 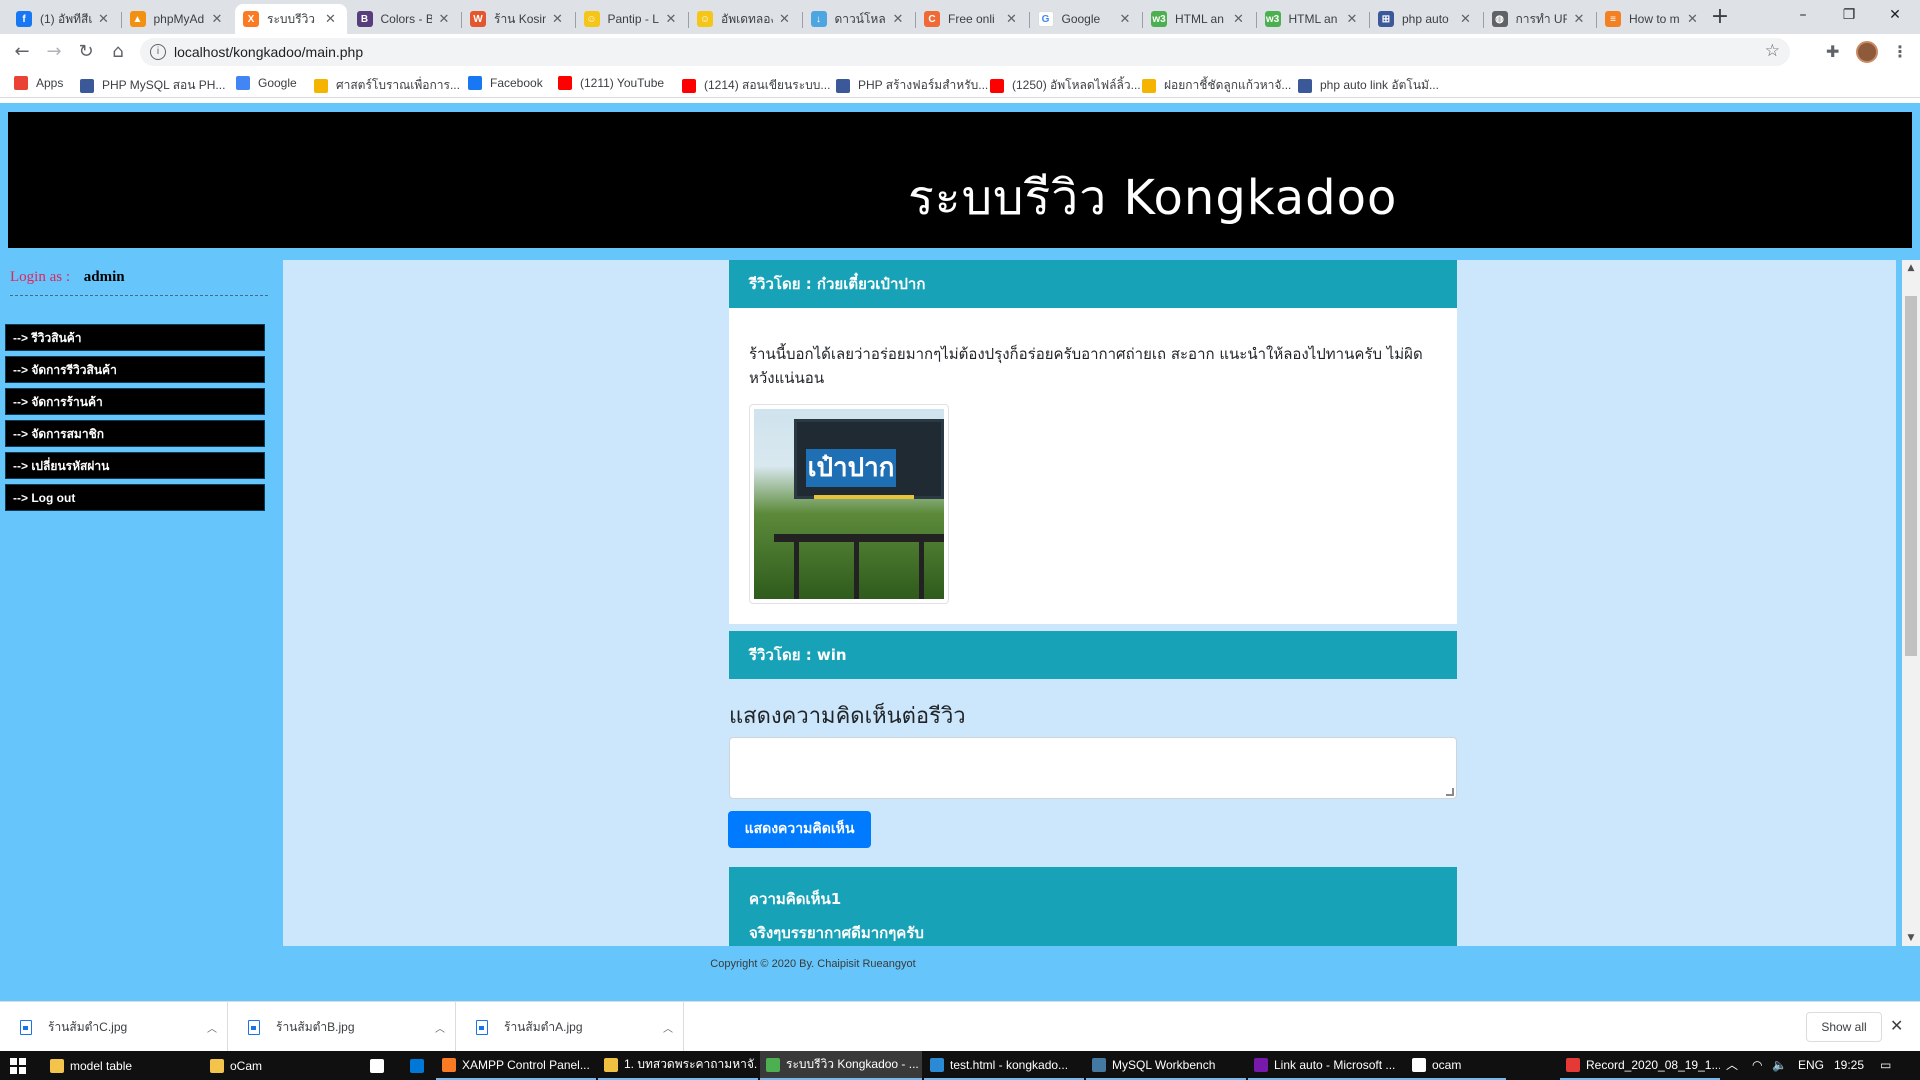 What do you see at coordinates (18, 1066) in the screenshot?
I see `windows-start-icon` at bounding box center [18, 1066].